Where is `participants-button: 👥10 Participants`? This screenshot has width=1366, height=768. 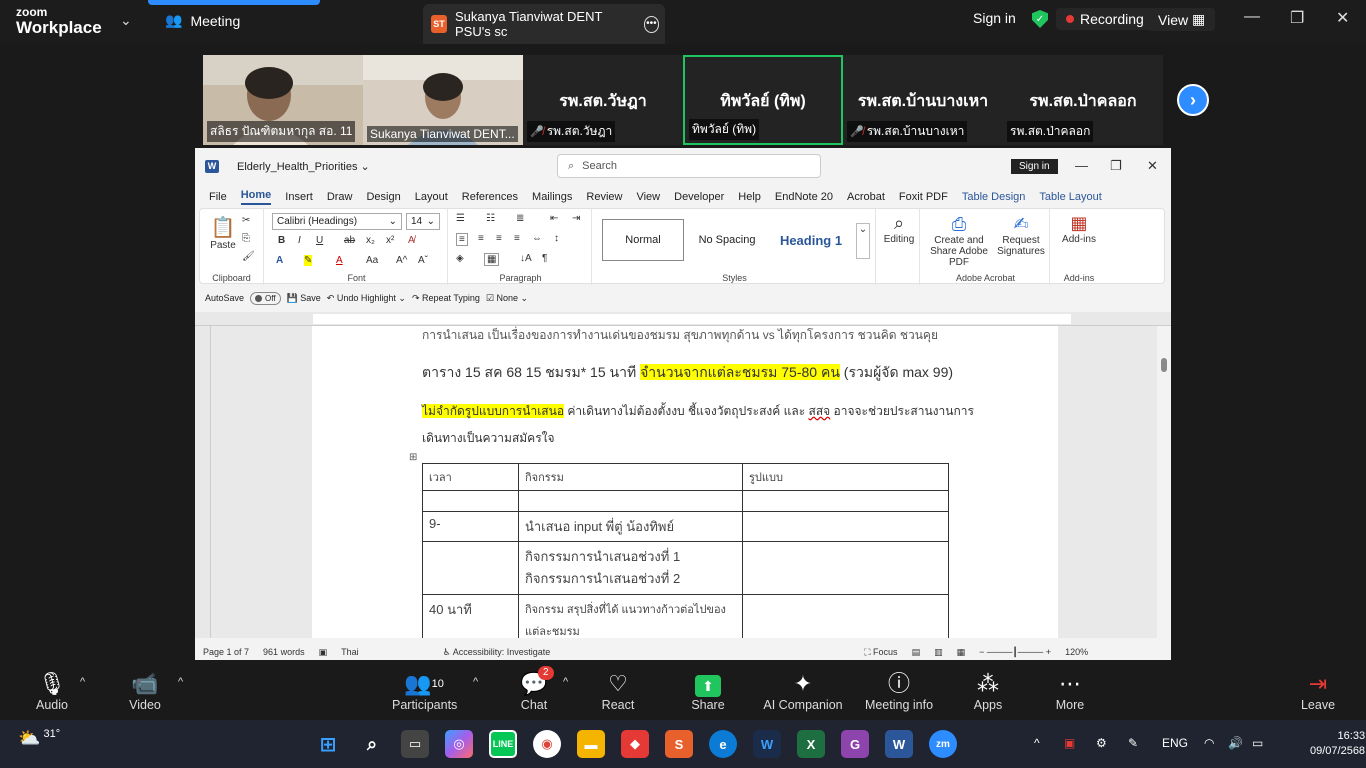
participants-button: 👥10 Participants is located at coordinates (424, 691).